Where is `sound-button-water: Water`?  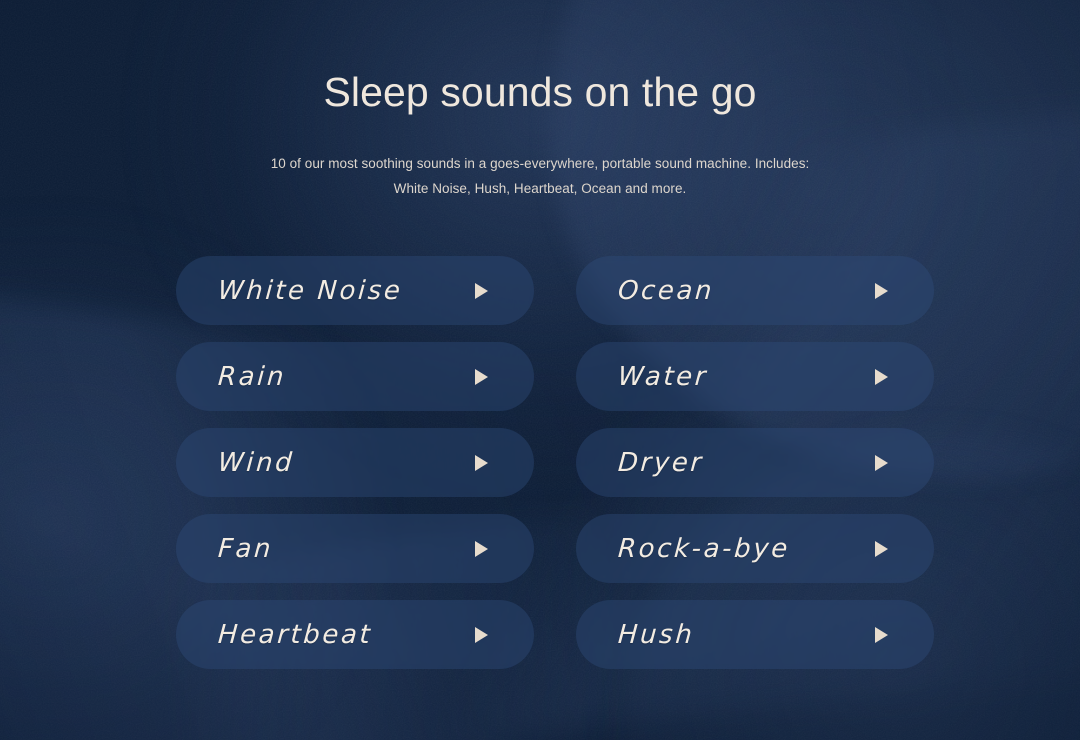
sound-button-water: Water is located at coordinates (755, 376).